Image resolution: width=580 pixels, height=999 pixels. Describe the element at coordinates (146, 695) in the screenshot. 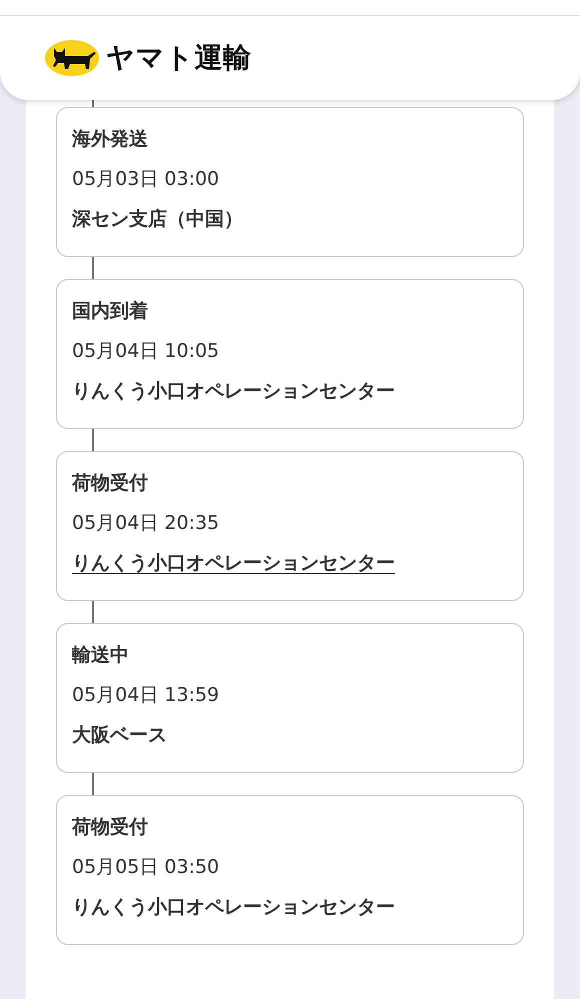

I see `date-time: 05月04日 13:59` at that location.